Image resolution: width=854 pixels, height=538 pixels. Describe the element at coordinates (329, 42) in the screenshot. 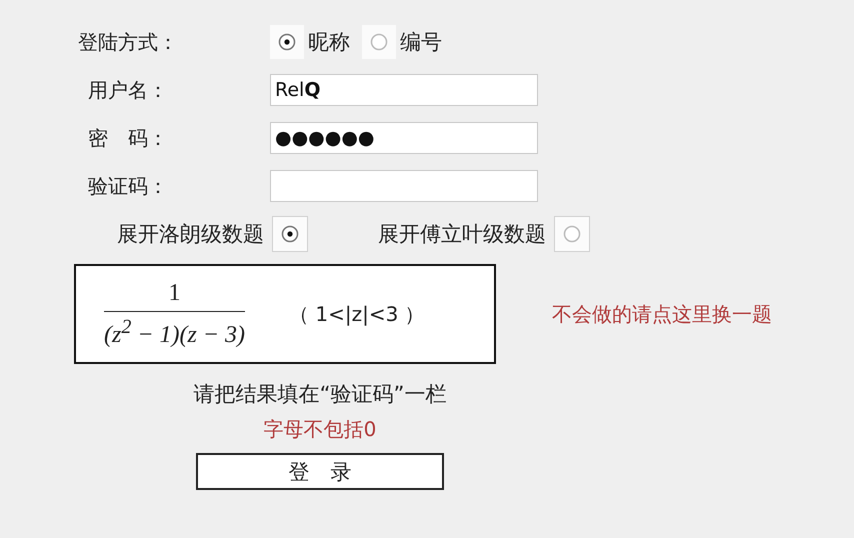

I see `radio-label: 昵称` at that location.